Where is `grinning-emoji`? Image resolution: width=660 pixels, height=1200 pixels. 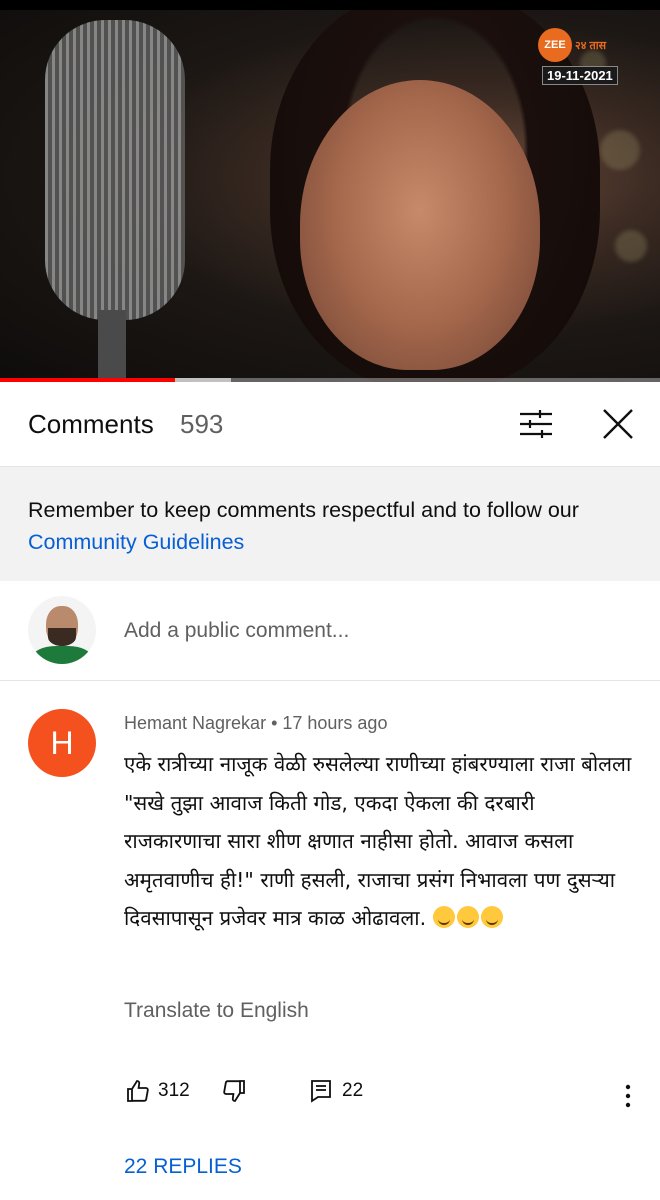
grinning-emoji is located at coordinates (467, 917).